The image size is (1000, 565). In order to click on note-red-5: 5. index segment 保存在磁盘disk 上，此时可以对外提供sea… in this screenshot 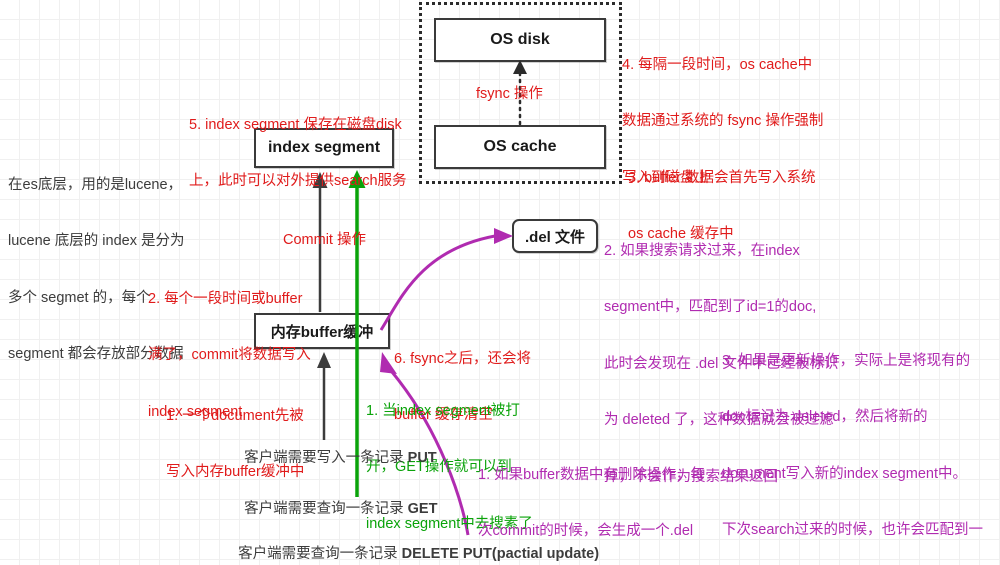, I will do `click(298, 153)`.